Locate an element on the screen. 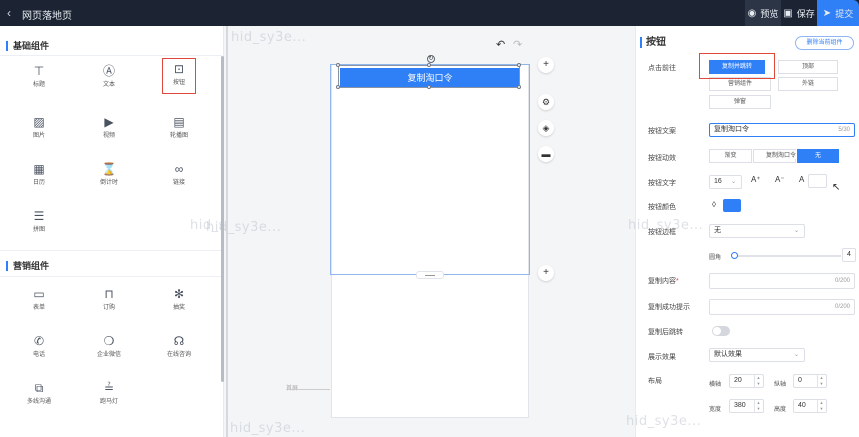  height-input: 40 ▲ ▼ is located at coordinates (810, 406).